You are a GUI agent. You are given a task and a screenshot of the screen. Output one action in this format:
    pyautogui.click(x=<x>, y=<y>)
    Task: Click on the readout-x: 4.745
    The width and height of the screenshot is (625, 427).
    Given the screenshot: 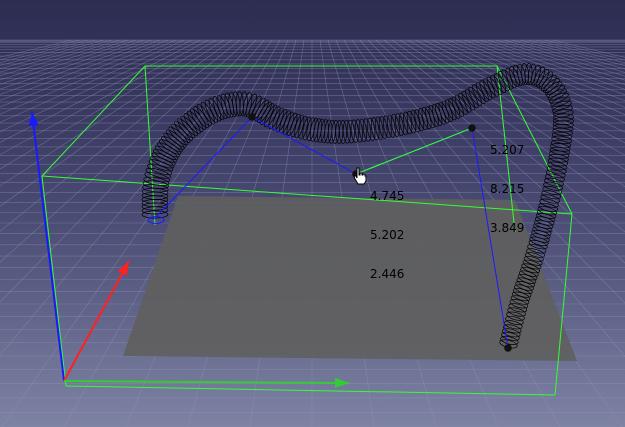 What is the action you would take?
    pyautogui.click(x=387, y=196)
    